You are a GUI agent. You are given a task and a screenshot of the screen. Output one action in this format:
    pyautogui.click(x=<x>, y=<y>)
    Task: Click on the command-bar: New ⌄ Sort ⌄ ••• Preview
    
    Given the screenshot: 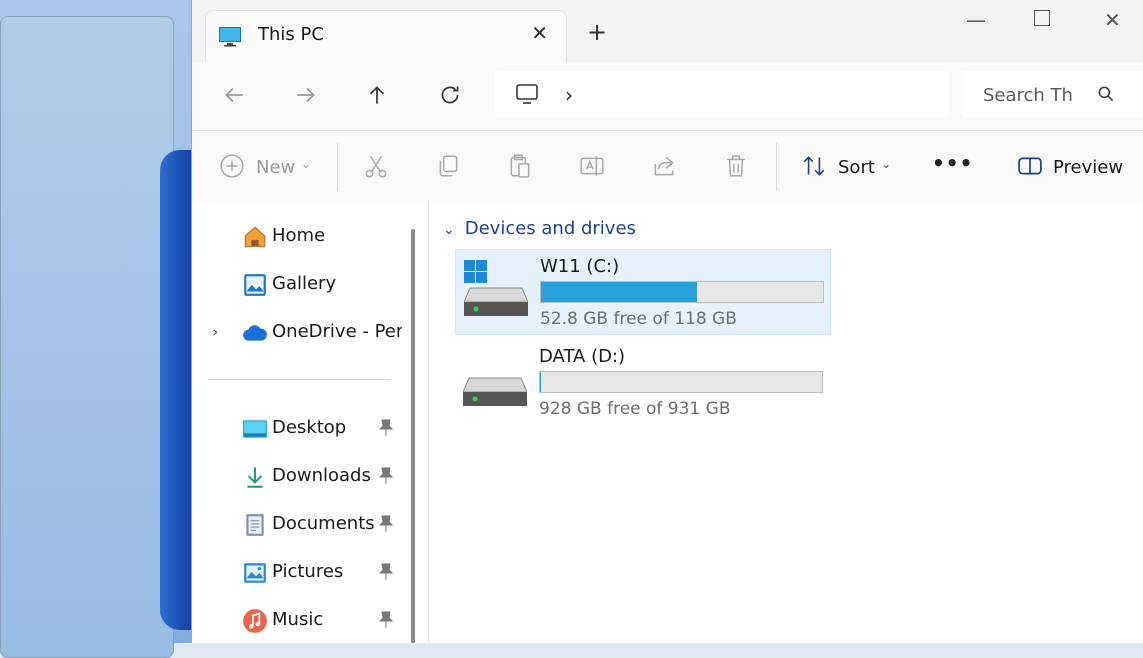 What is the action you would take?
    pyautogui.click(x=667, y=166)
    